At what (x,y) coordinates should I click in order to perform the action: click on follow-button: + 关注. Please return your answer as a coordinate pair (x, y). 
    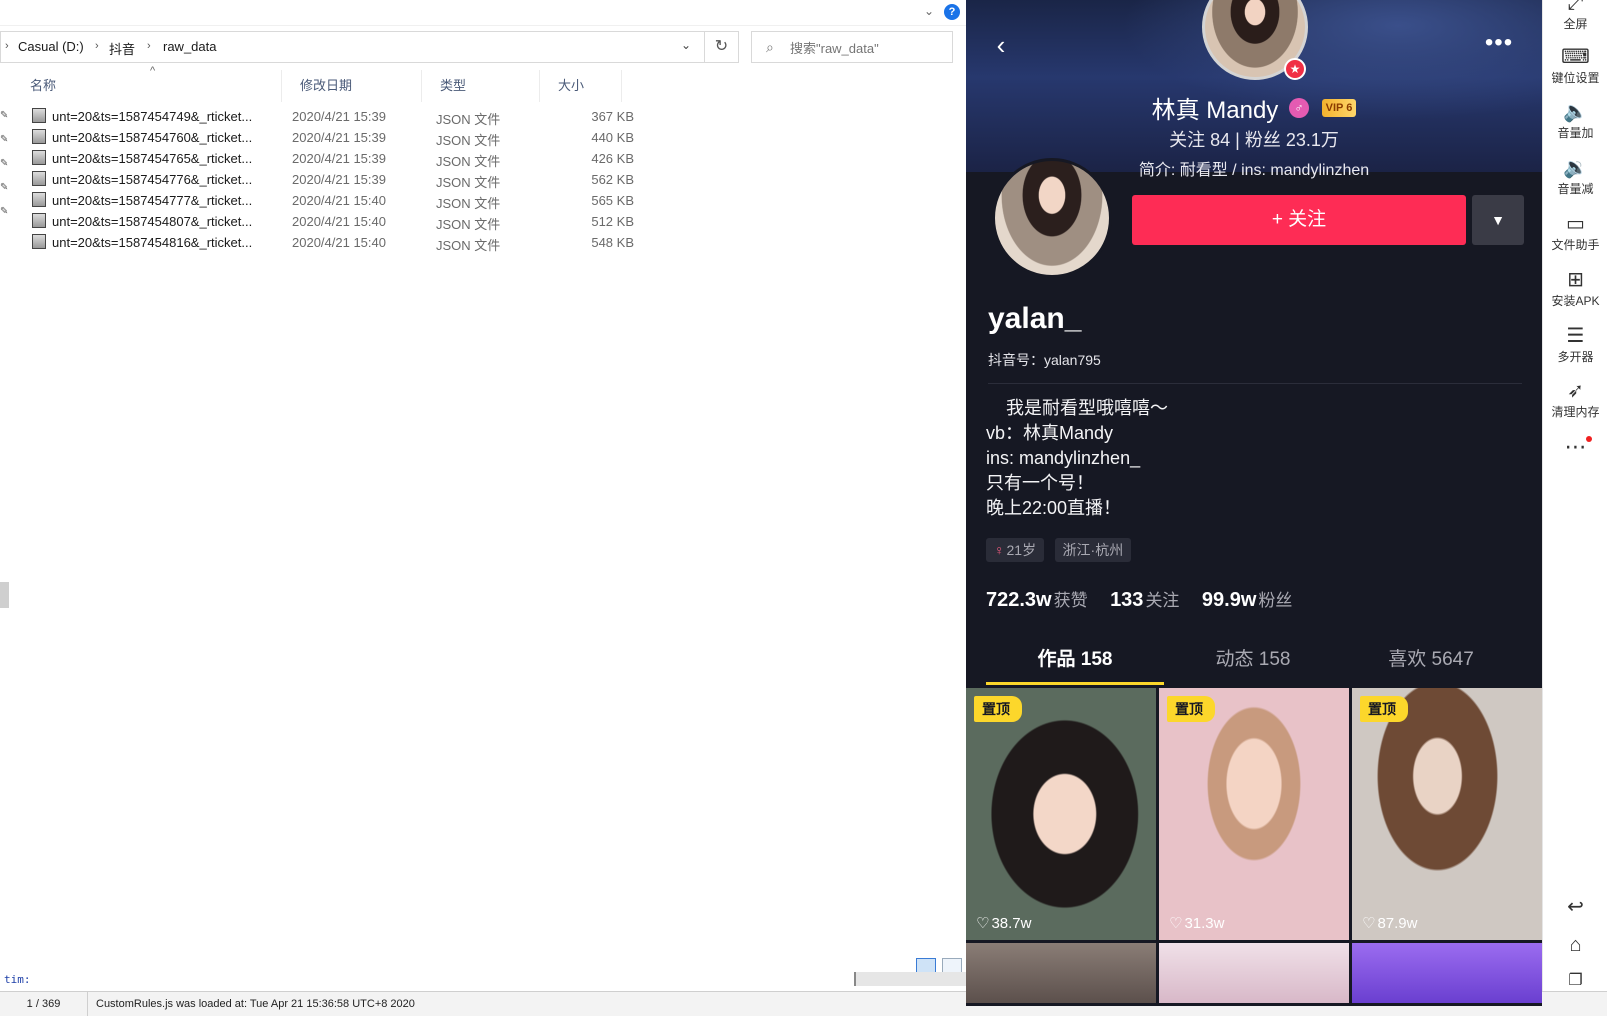
    Looking at the image, I should click on (1299, 220).